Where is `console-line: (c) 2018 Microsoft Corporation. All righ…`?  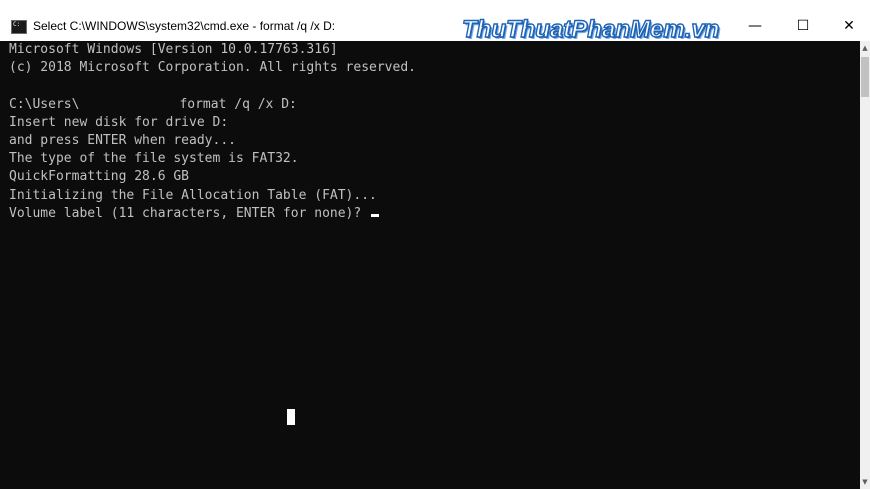
console-line: (c) 2018 Microsoft Corporation. All righ… is located at coordinates (212, 68).